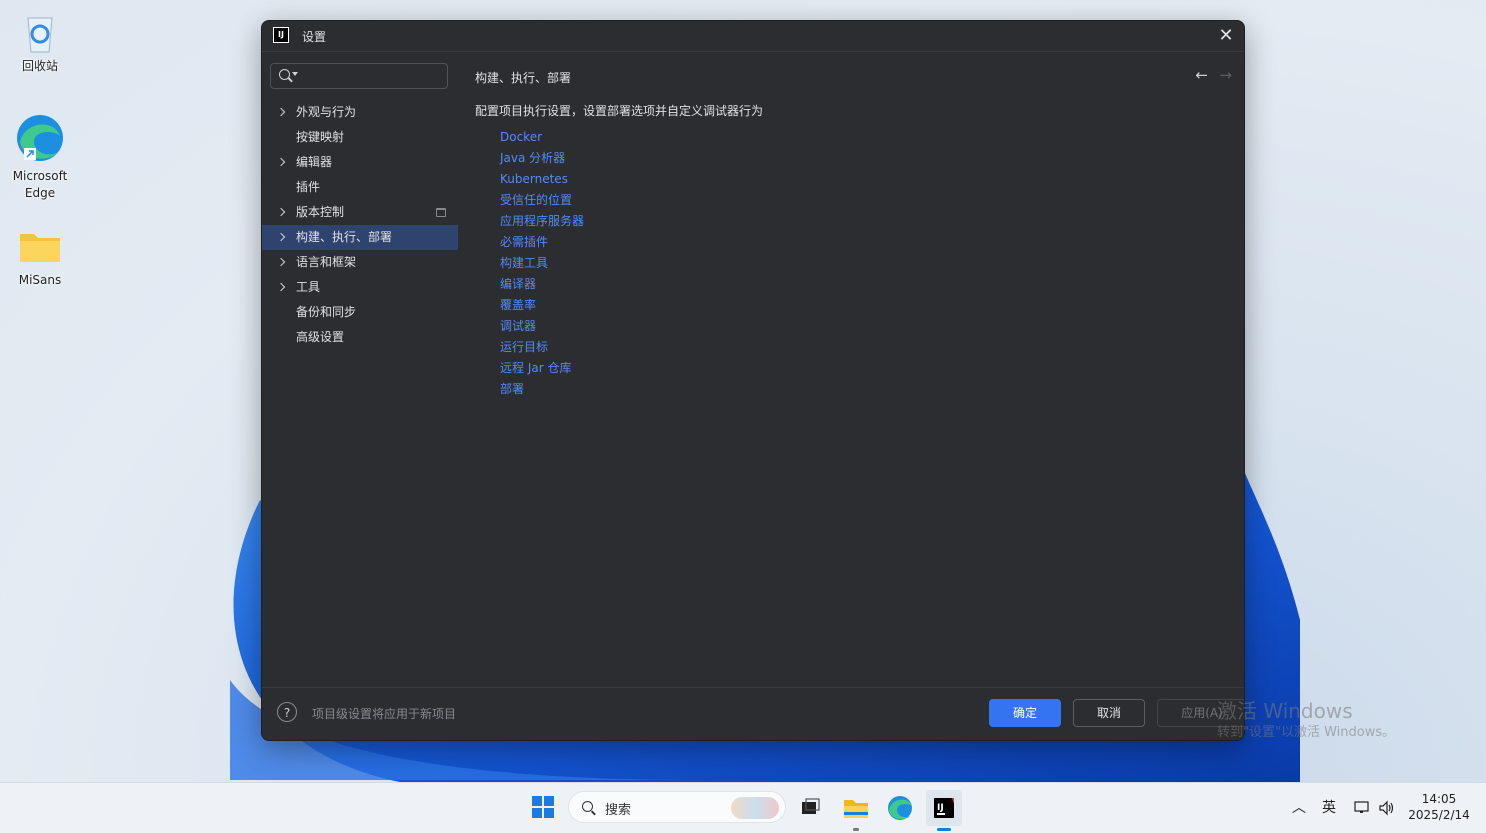  What do you see at coordinates (753, 713) in the screenshot?
I see `dialog-footer: ? 项目级设置将应用于新项目 确定 取消 应用(A)` at bounding box center [753, 713].